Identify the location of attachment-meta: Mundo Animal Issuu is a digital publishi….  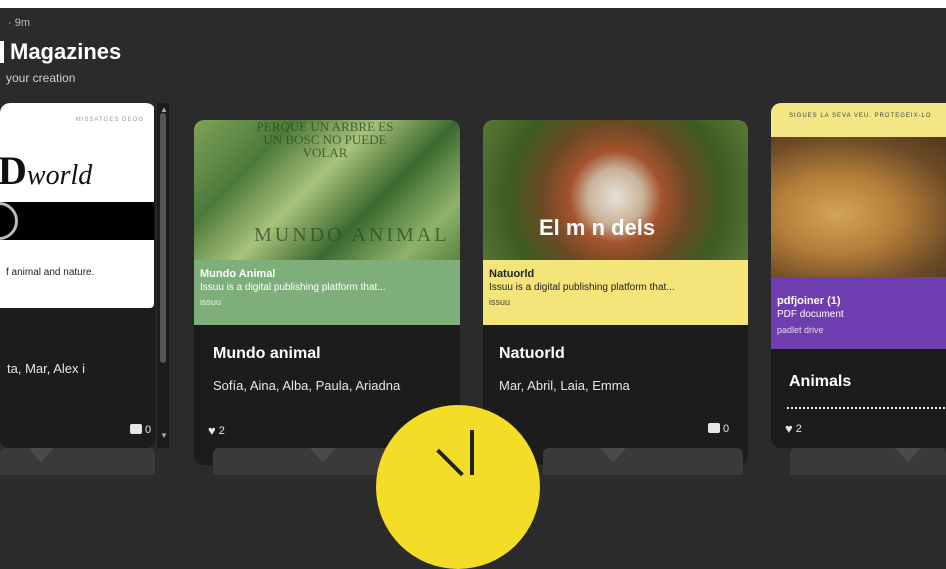
(327, 292).